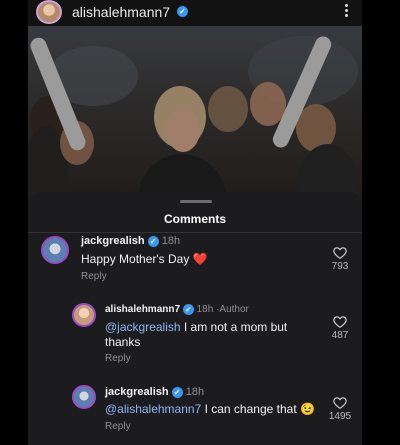  What do you see at coordinates (307, 409) in the screenshot?
I see `wink-emoji: 😉` at bounding box center [307, 409].